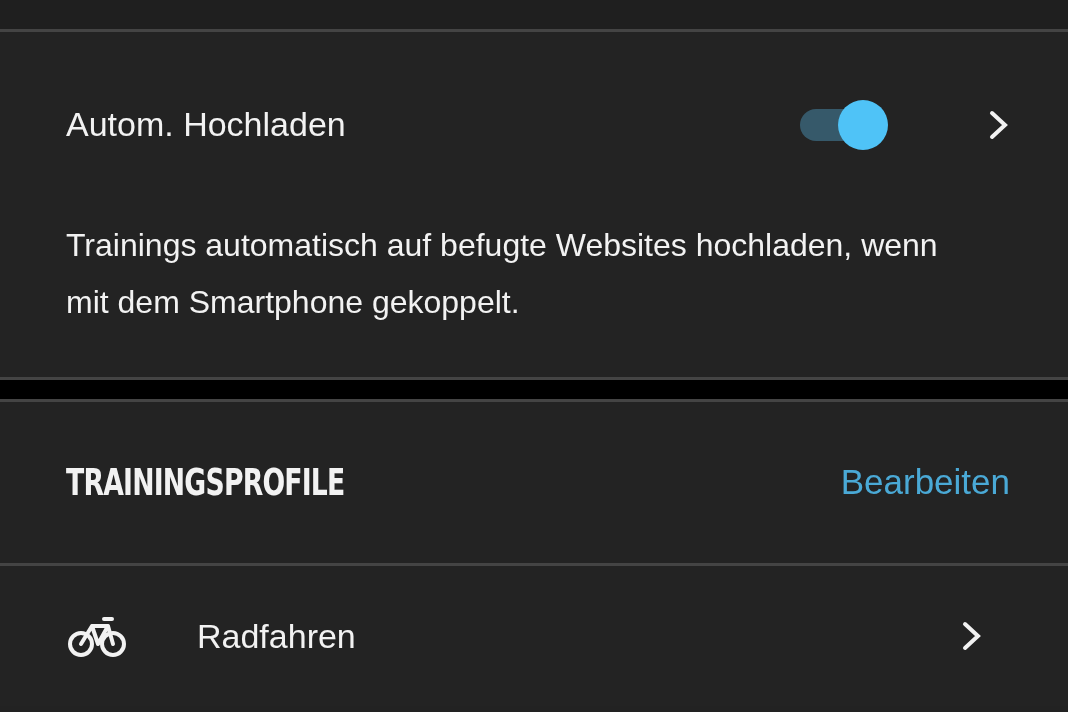  What do you see at coordinates (97, 636) in the screenshot?
I see `bicycle-icon` at bounding box center [97, 636].